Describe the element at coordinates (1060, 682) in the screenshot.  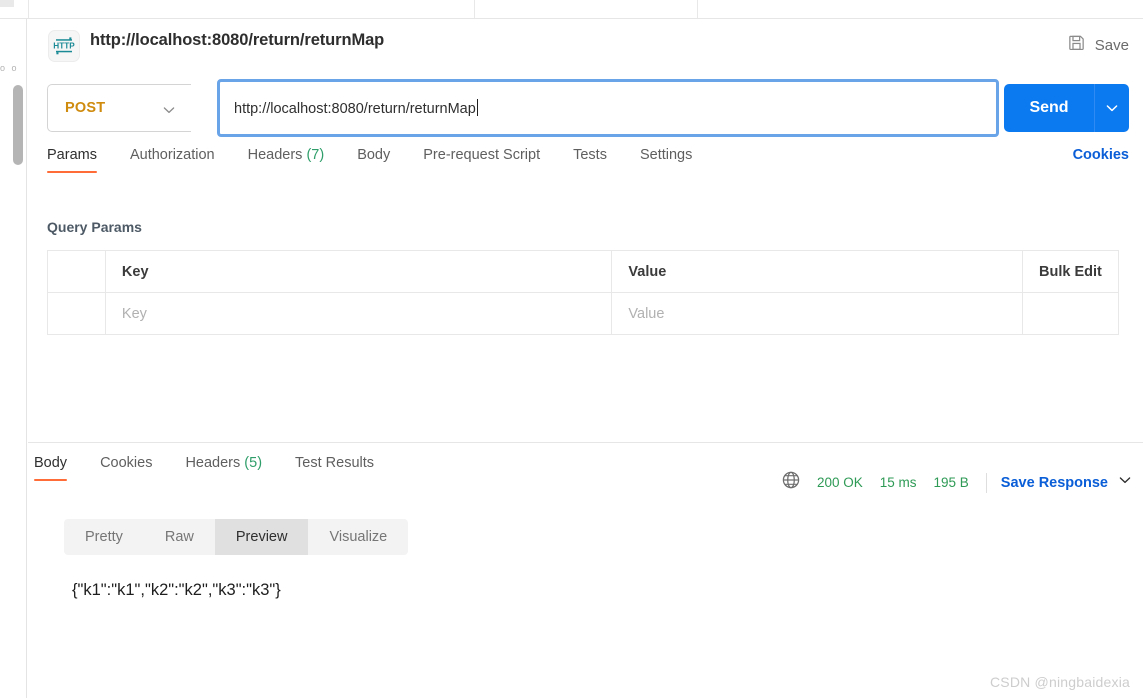
I see `watermark: CSDN @ningbaidexia` at that location.